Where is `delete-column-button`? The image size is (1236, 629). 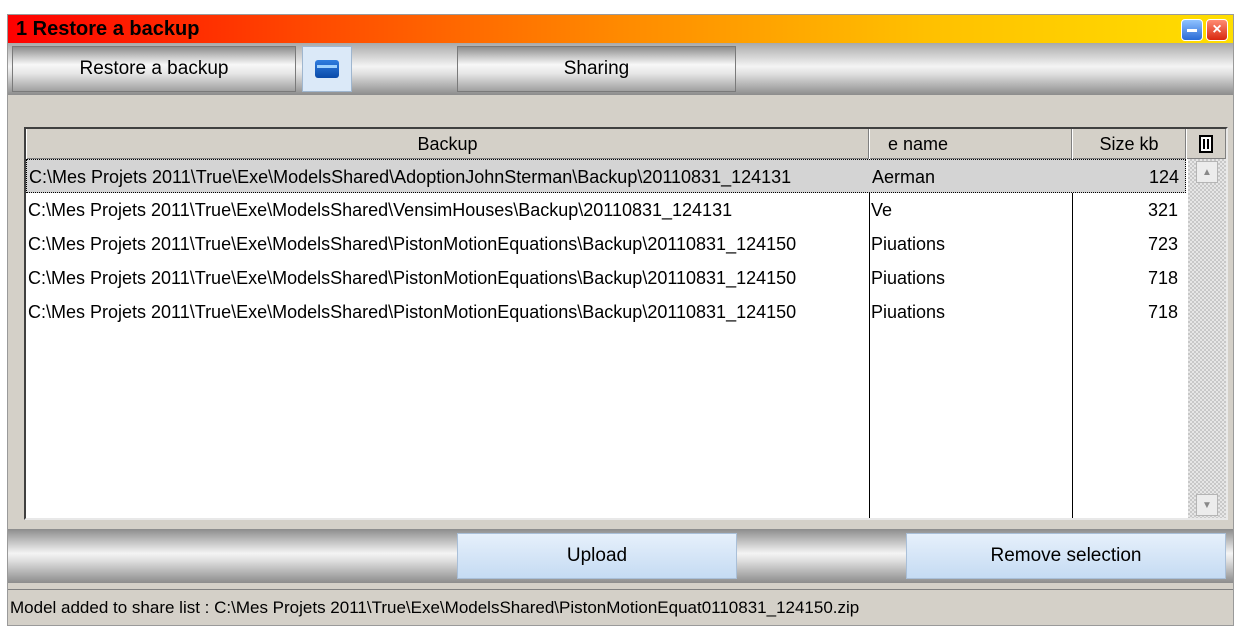 delete-column-button is located at coordinates (1206, 144).